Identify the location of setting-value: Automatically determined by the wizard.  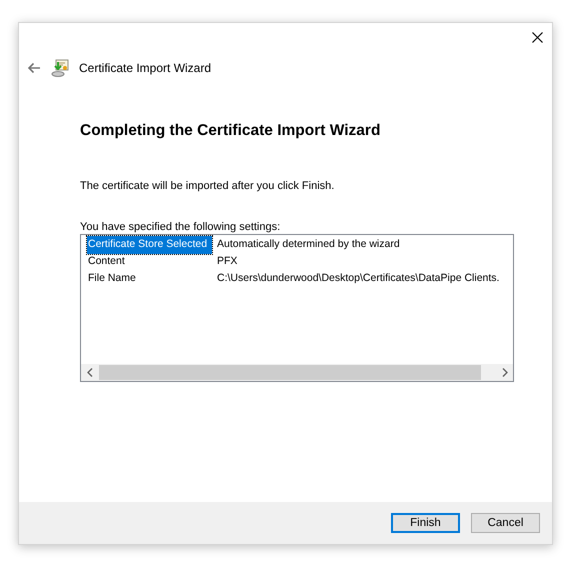
(308, 244).